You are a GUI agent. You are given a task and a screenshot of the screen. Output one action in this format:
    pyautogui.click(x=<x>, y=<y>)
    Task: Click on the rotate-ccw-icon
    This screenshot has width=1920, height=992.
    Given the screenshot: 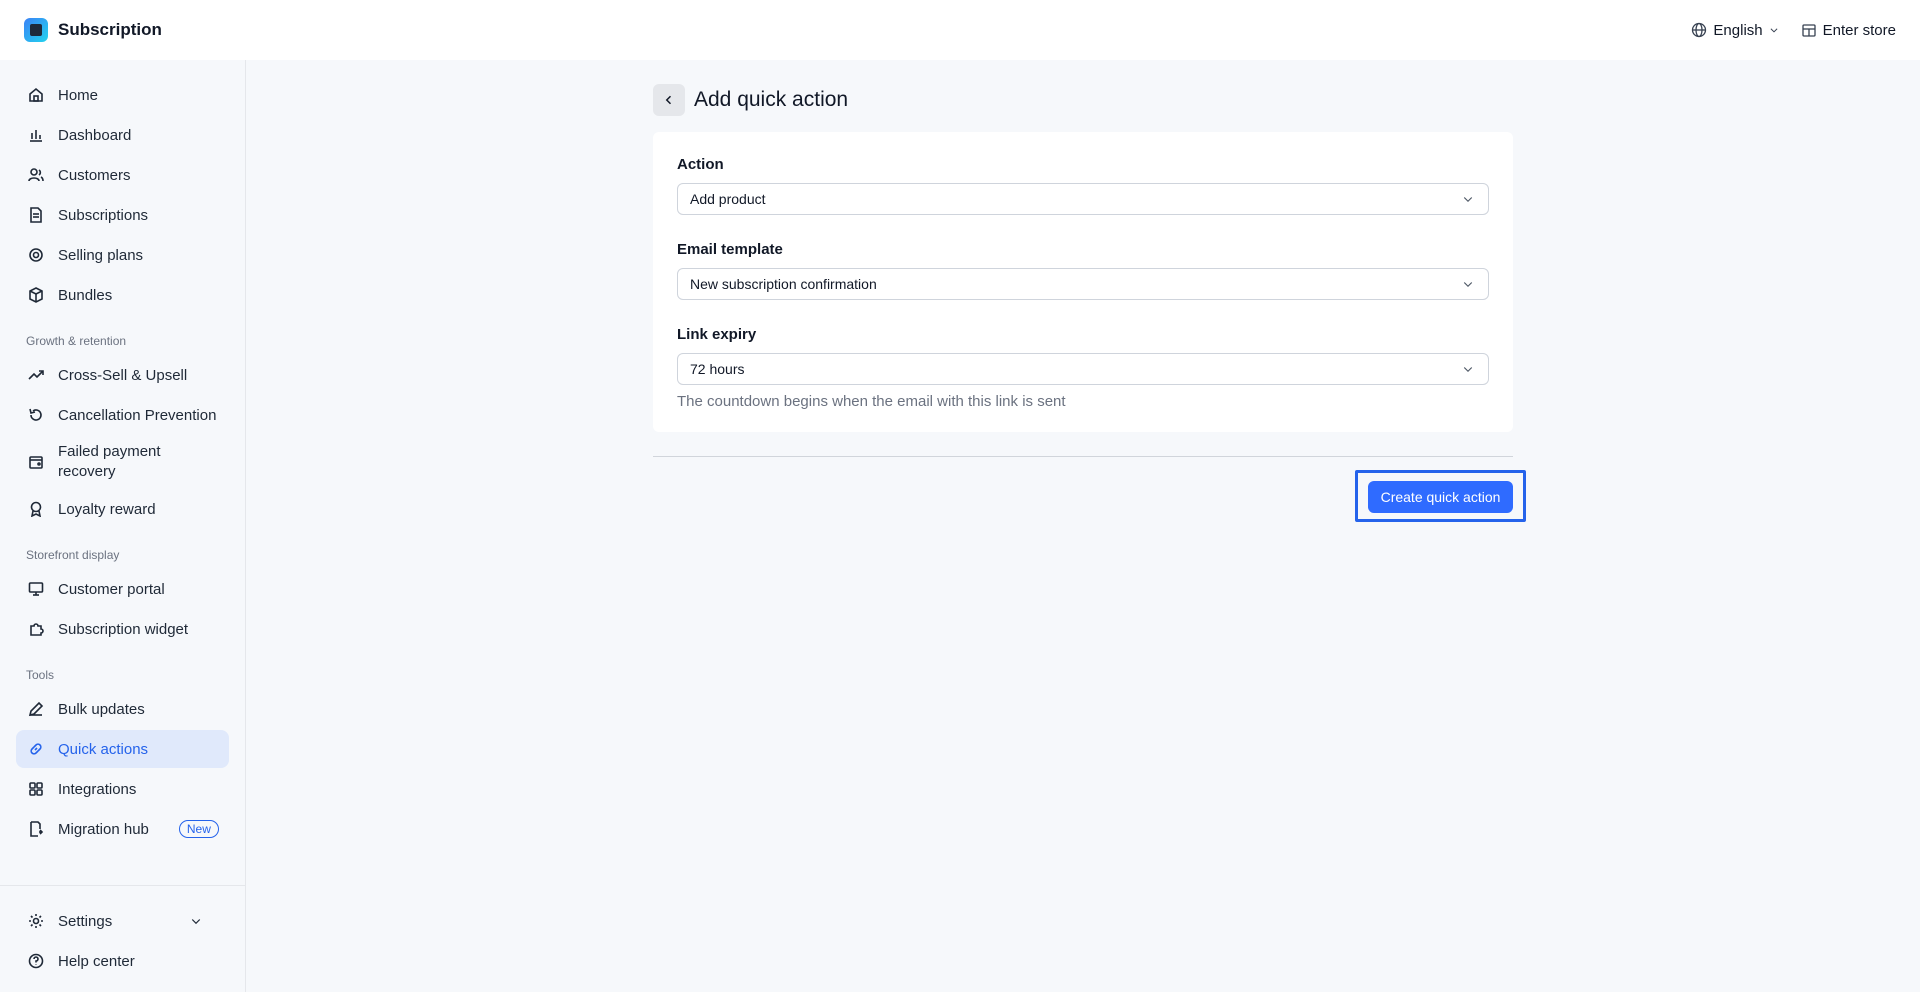 What is the action you would take?
    pyautogui.click(x=35, y=414)
    